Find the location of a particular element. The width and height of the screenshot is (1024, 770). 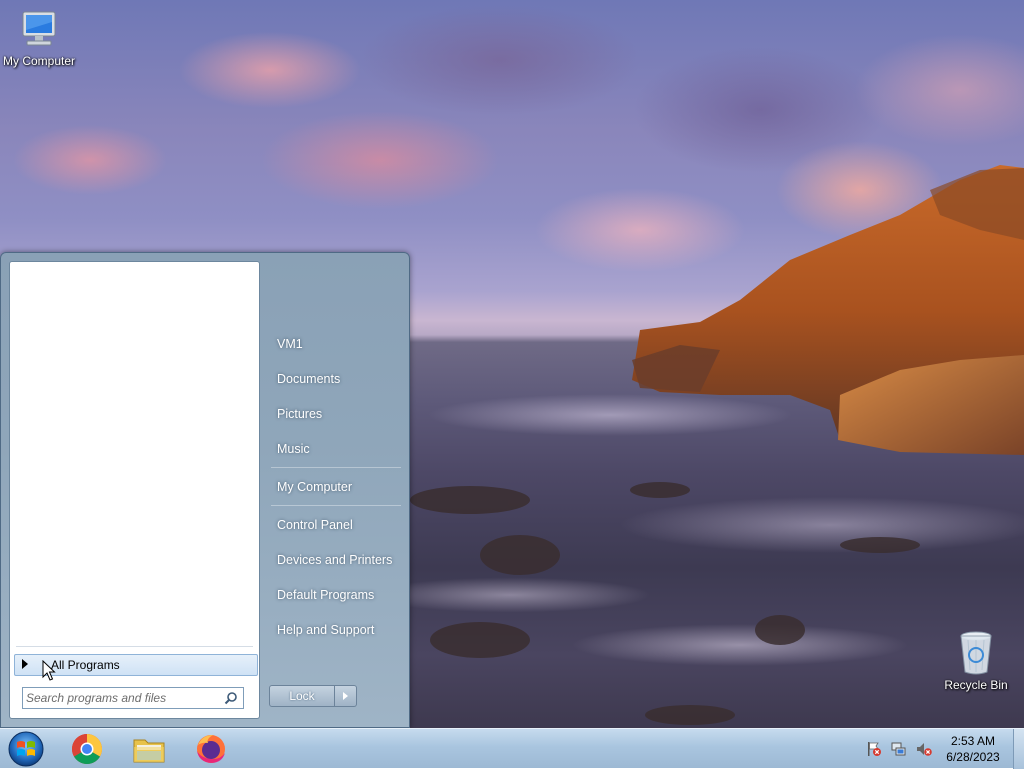

chrome-icon is located at coordinates (87, 749).